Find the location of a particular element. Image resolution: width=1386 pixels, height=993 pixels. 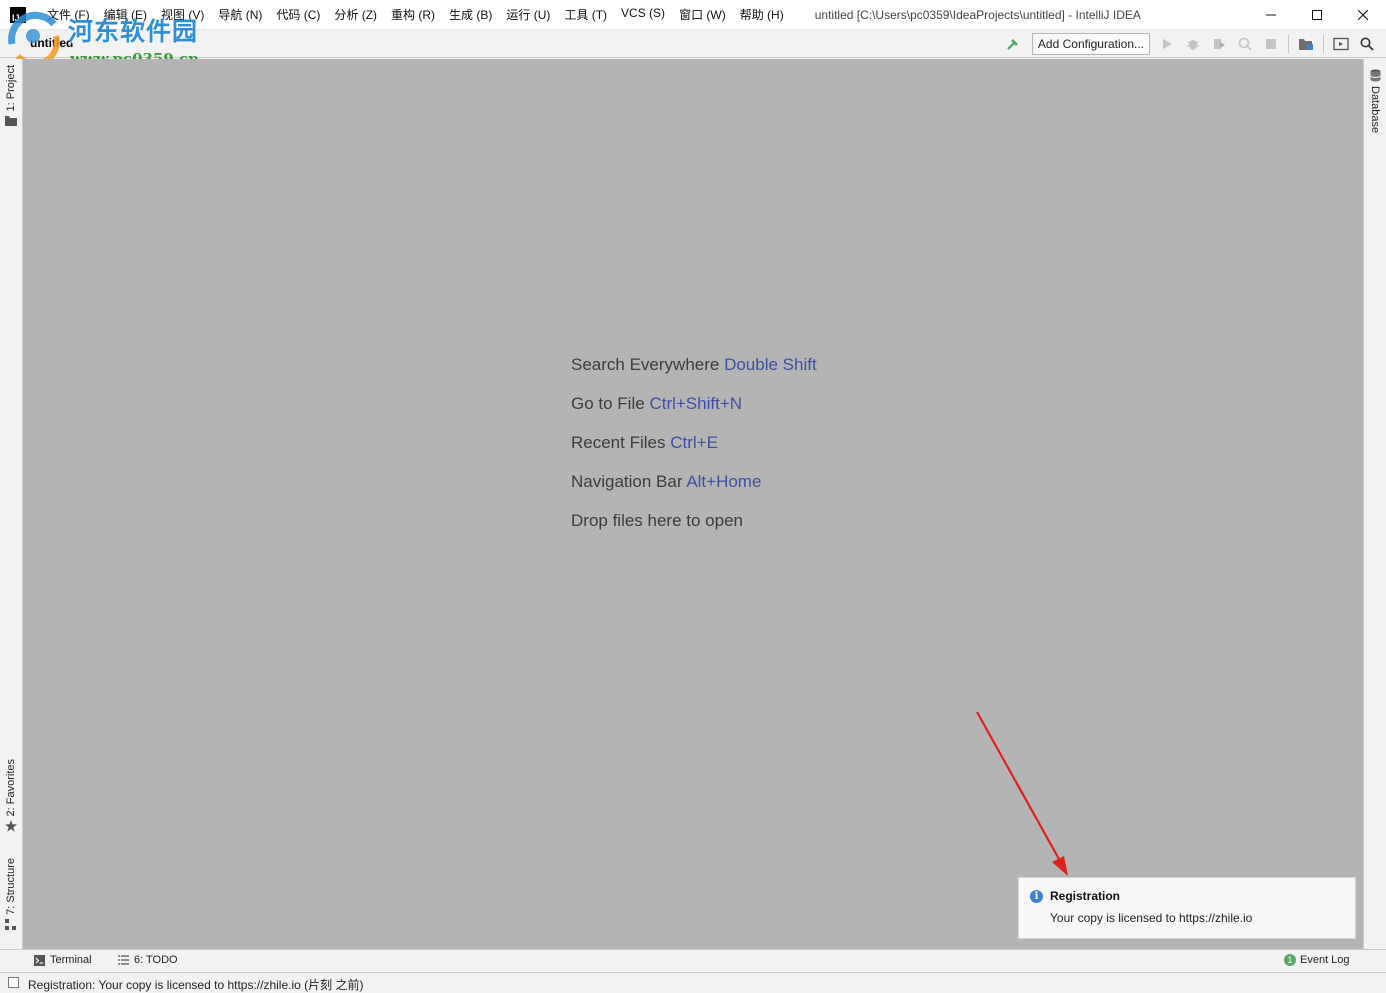

database-icon is located at coordinates (1375, 75).